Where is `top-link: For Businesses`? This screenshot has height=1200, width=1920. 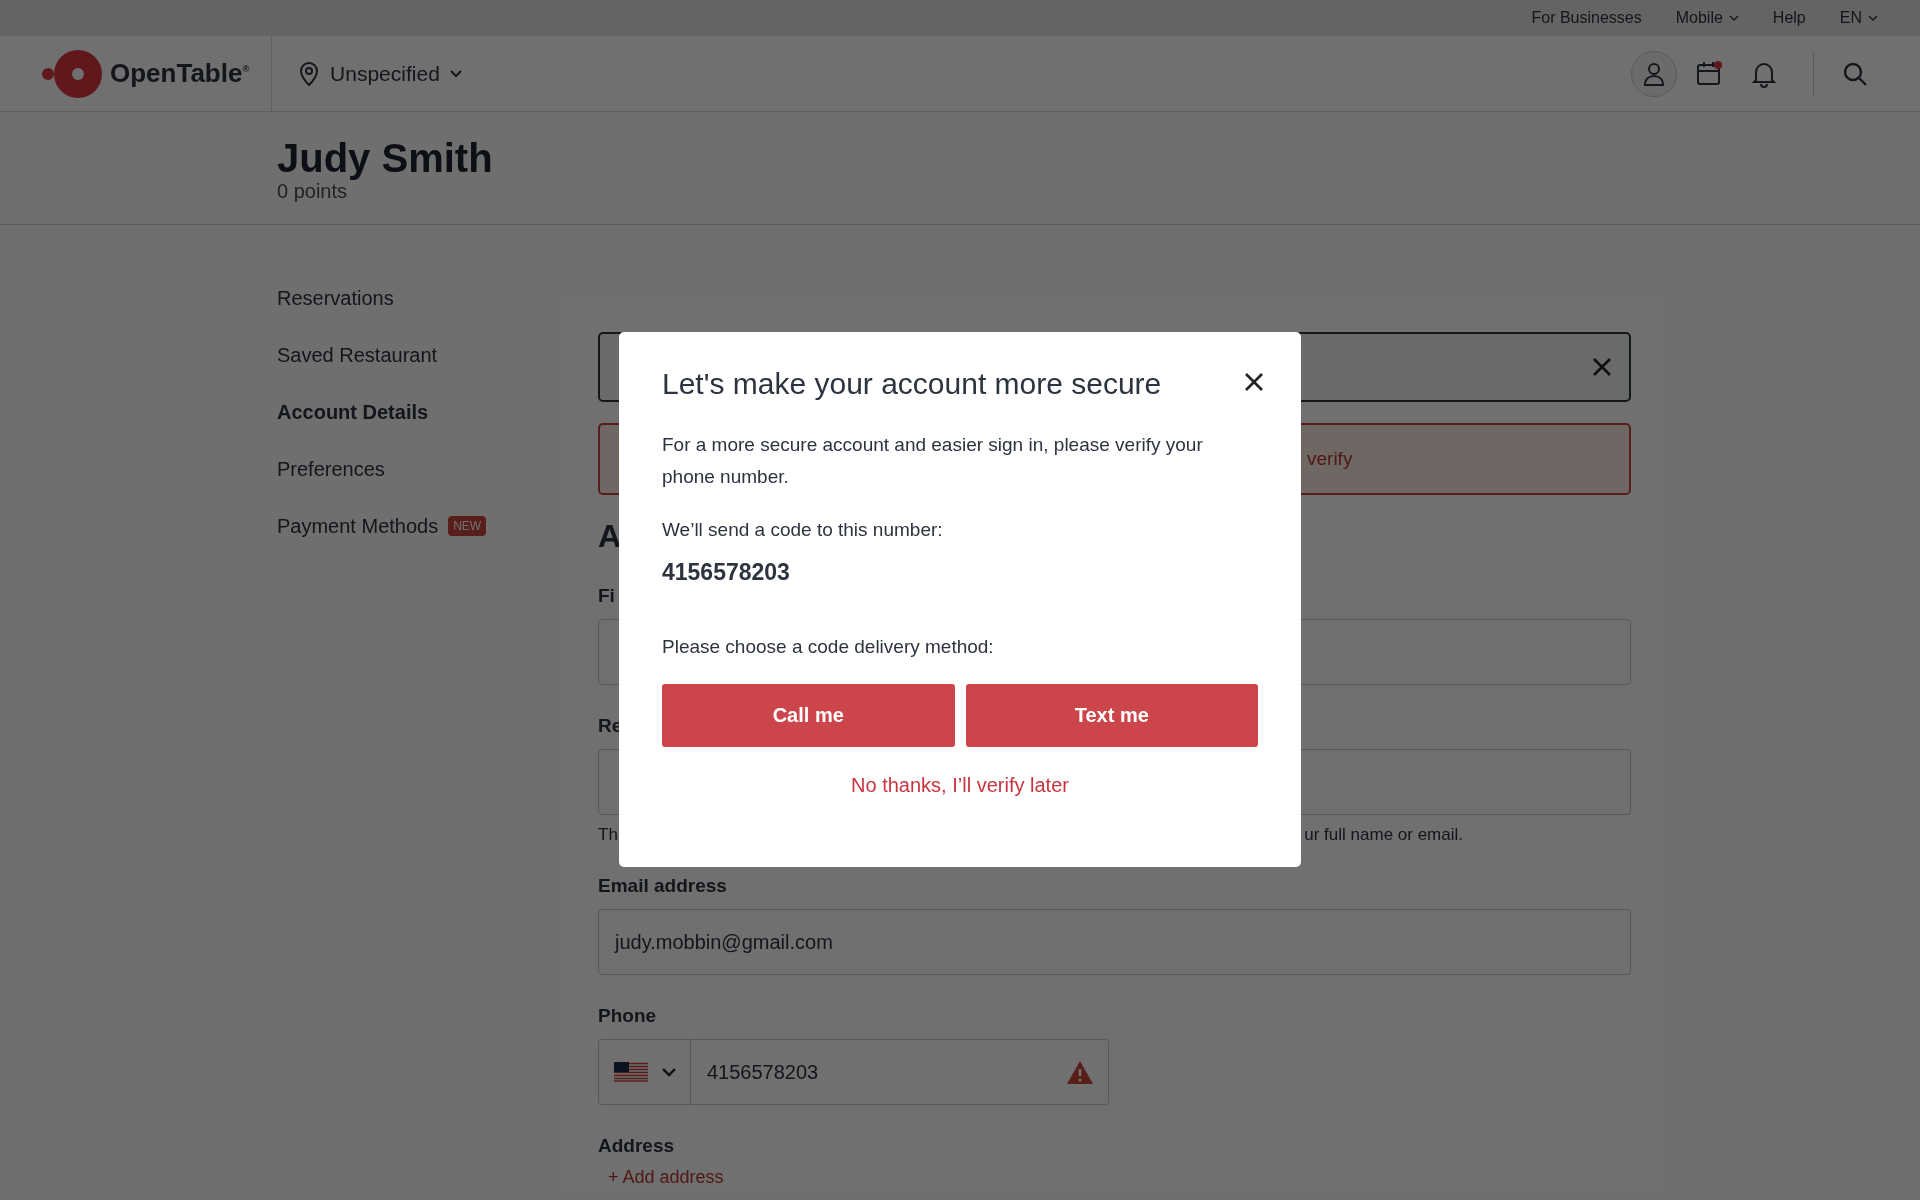
top-link: For Businesses is located at coordinates (1586, 18).